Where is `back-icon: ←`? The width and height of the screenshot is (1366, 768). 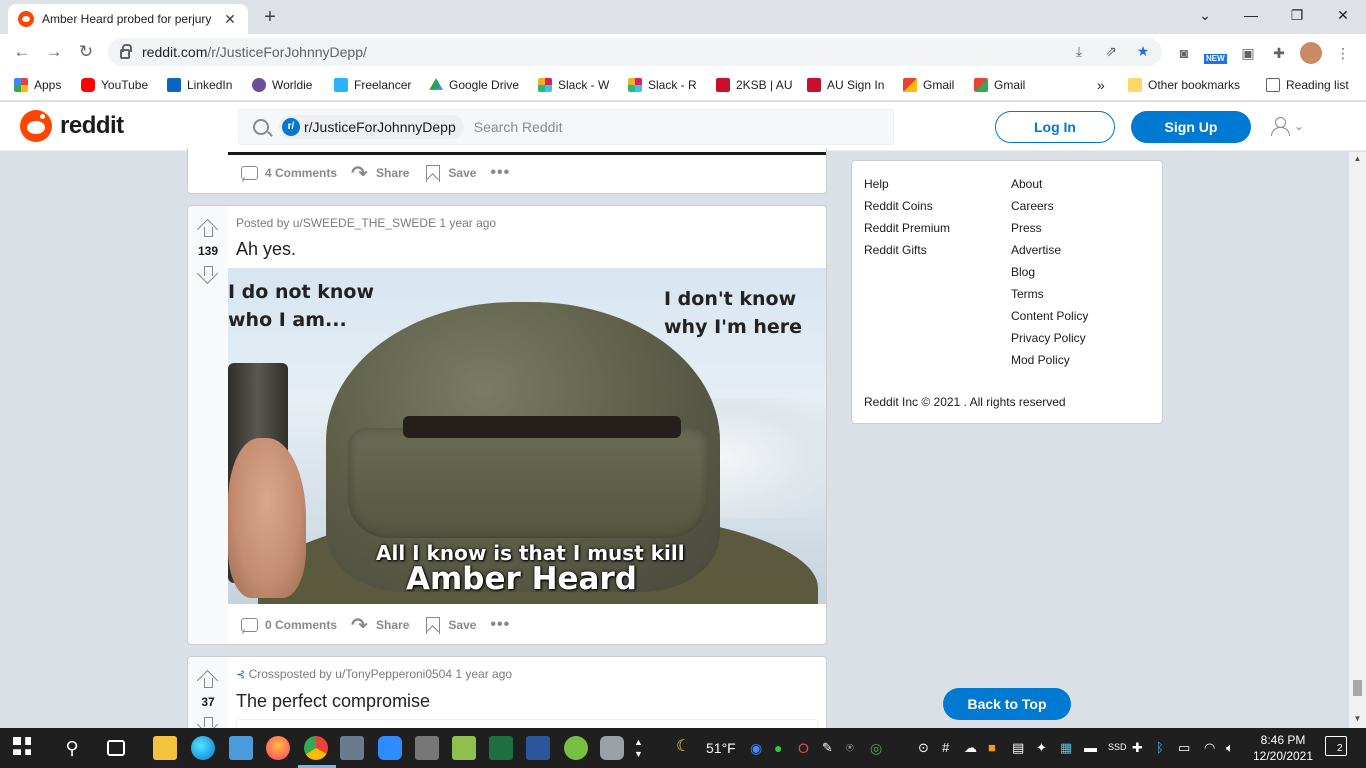 back-icon: ← is located at coordinates (22, 52).